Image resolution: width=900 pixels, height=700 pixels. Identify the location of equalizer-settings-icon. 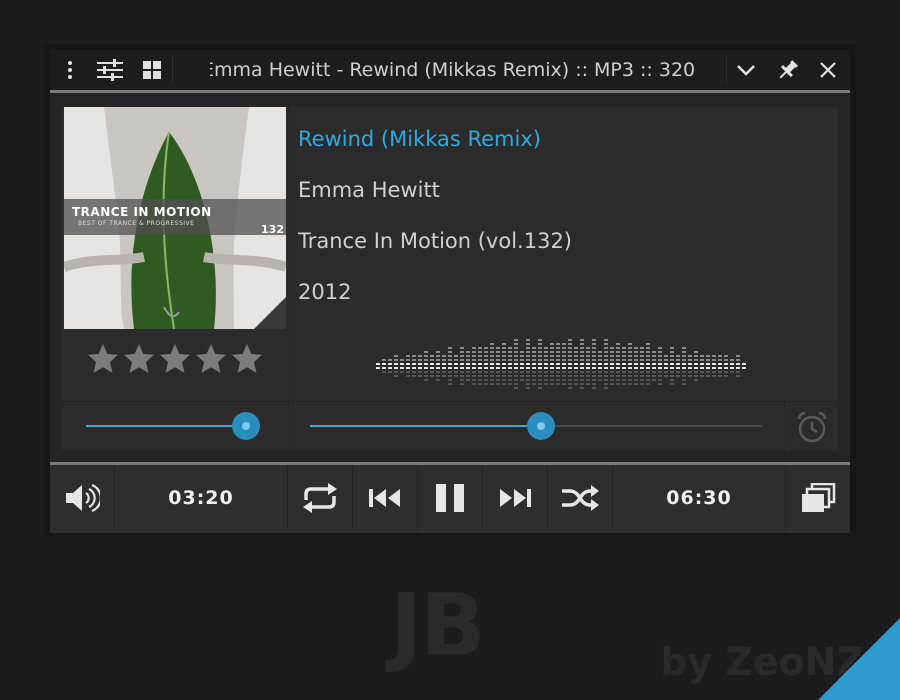
(110, 70).